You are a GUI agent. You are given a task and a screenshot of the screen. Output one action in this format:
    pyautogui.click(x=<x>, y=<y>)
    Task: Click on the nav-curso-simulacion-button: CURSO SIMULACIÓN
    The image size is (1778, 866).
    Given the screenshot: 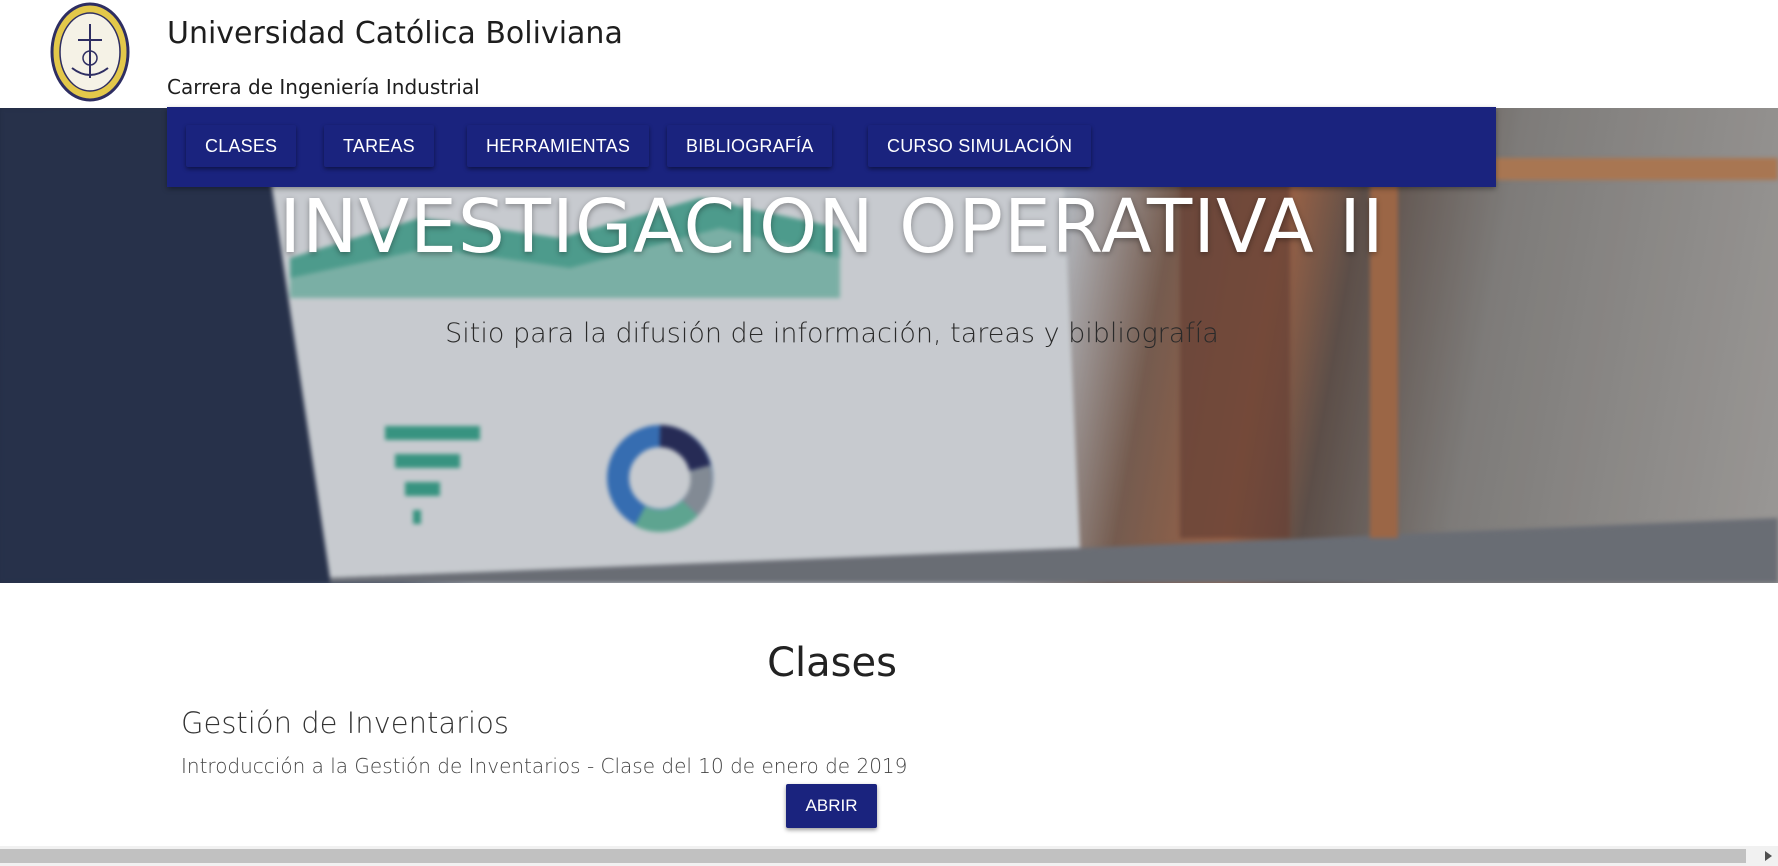 What is the action you would take?
    pyautogui.click(x=980, y=146)
    